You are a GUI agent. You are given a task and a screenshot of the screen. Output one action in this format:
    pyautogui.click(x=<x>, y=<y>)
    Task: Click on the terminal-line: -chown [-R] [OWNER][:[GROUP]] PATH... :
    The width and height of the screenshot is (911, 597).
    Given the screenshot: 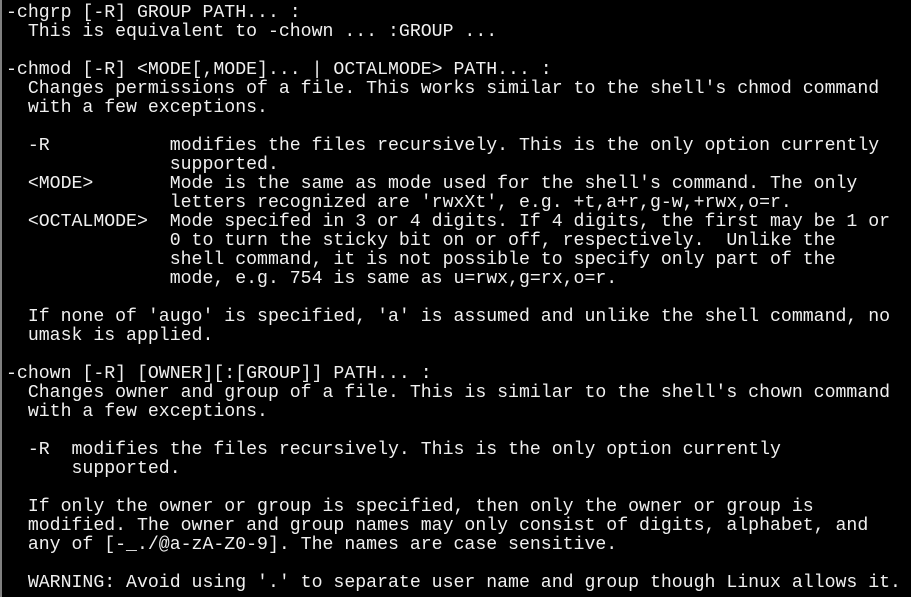 What is the action you would take?
    pyautogui.click(x=219, y=374)
    